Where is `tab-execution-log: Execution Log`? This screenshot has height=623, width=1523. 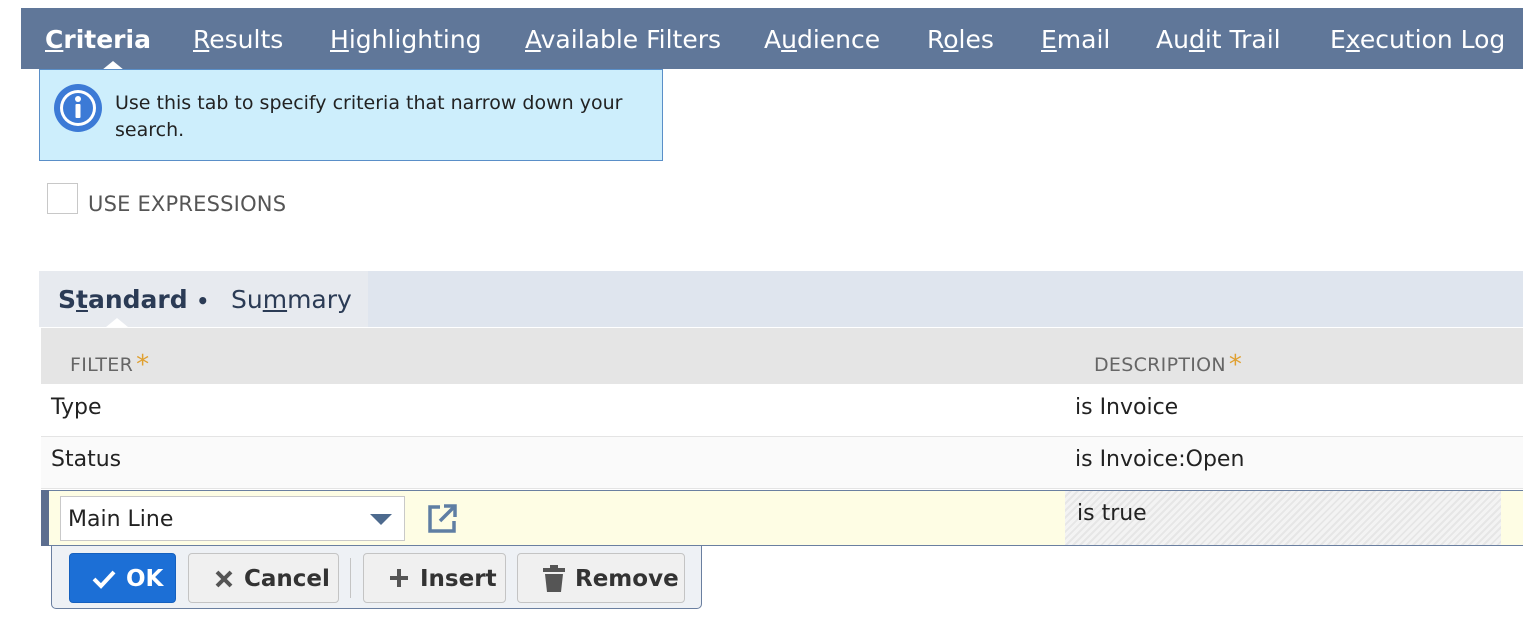
tab-execution-log: Execution Log is located at coordinates (1417, 38).